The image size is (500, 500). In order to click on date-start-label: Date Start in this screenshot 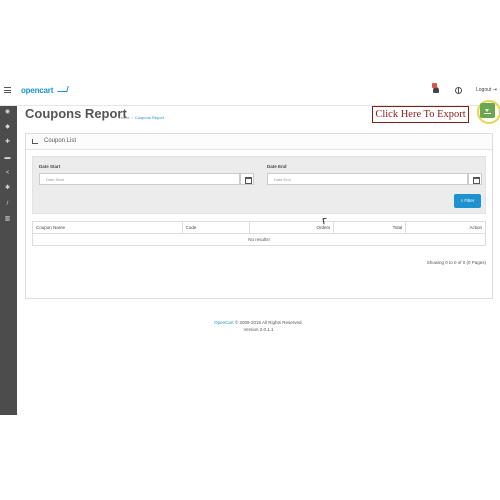, I will do `click(50, 166)`.